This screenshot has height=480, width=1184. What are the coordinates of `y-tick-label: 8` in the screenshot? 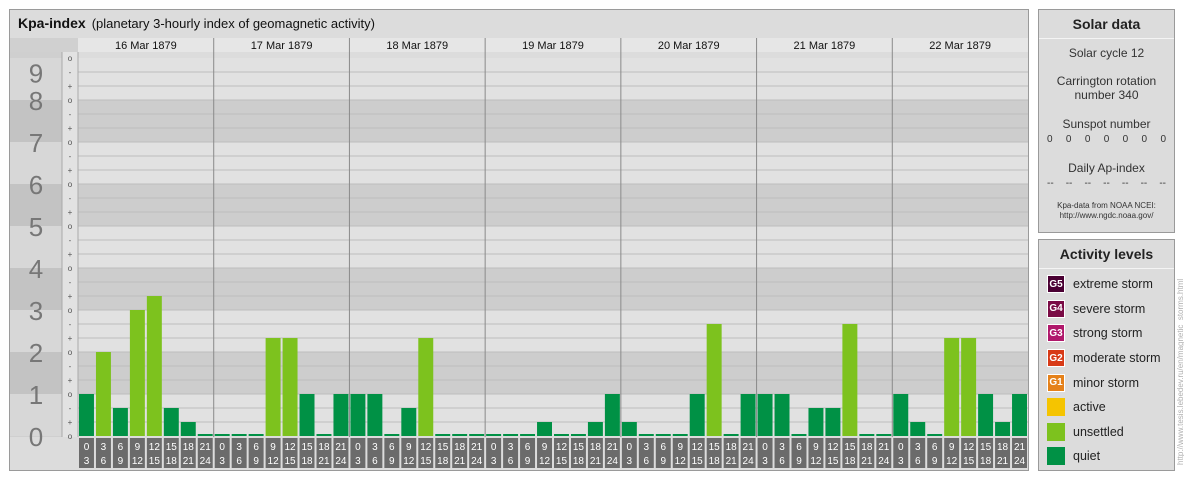 It's located at (36, 101).